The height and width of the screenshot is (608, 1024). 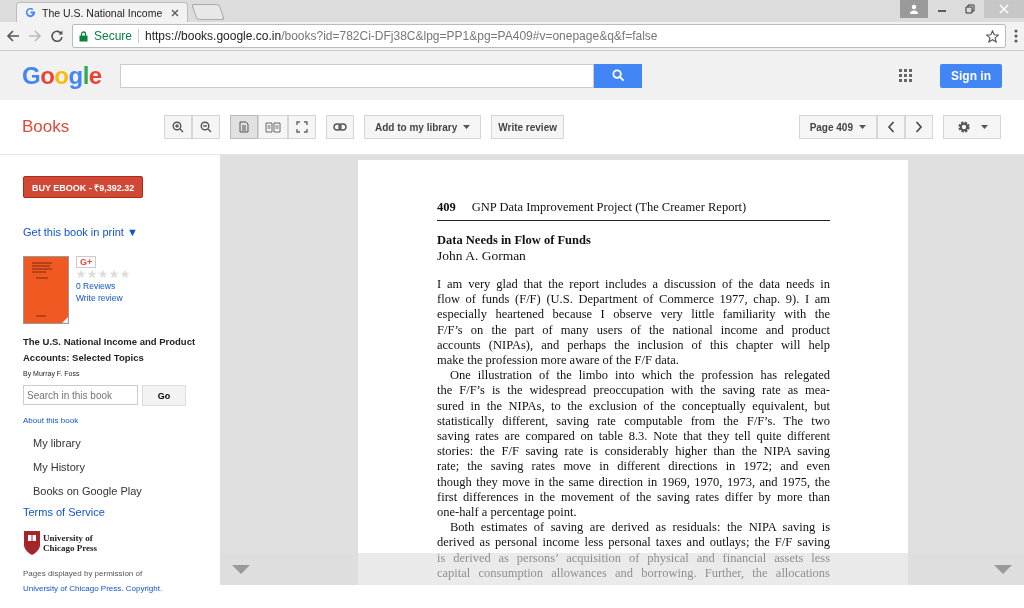 What do you see at coordinates (914, 9) in the screenshot?
I see `user-icon` at bounding box center [914, 9].